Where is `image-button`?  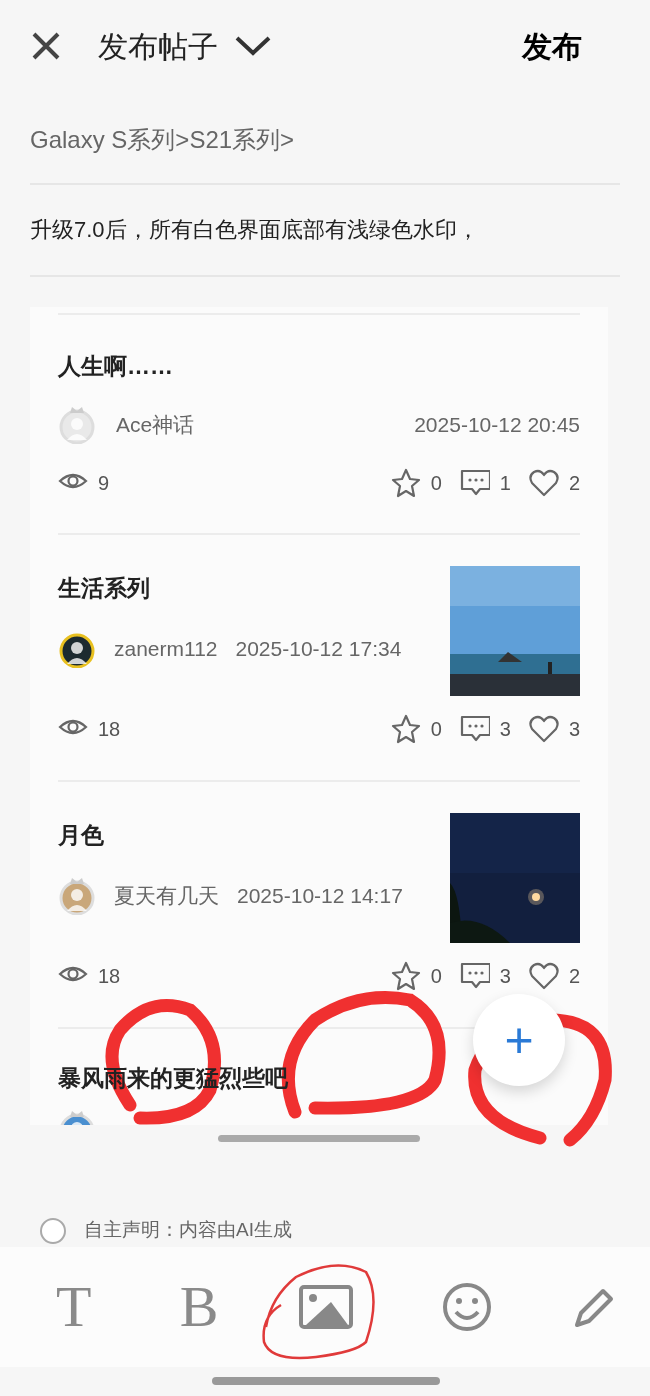
image-button is located at coordinates (326, 1307).